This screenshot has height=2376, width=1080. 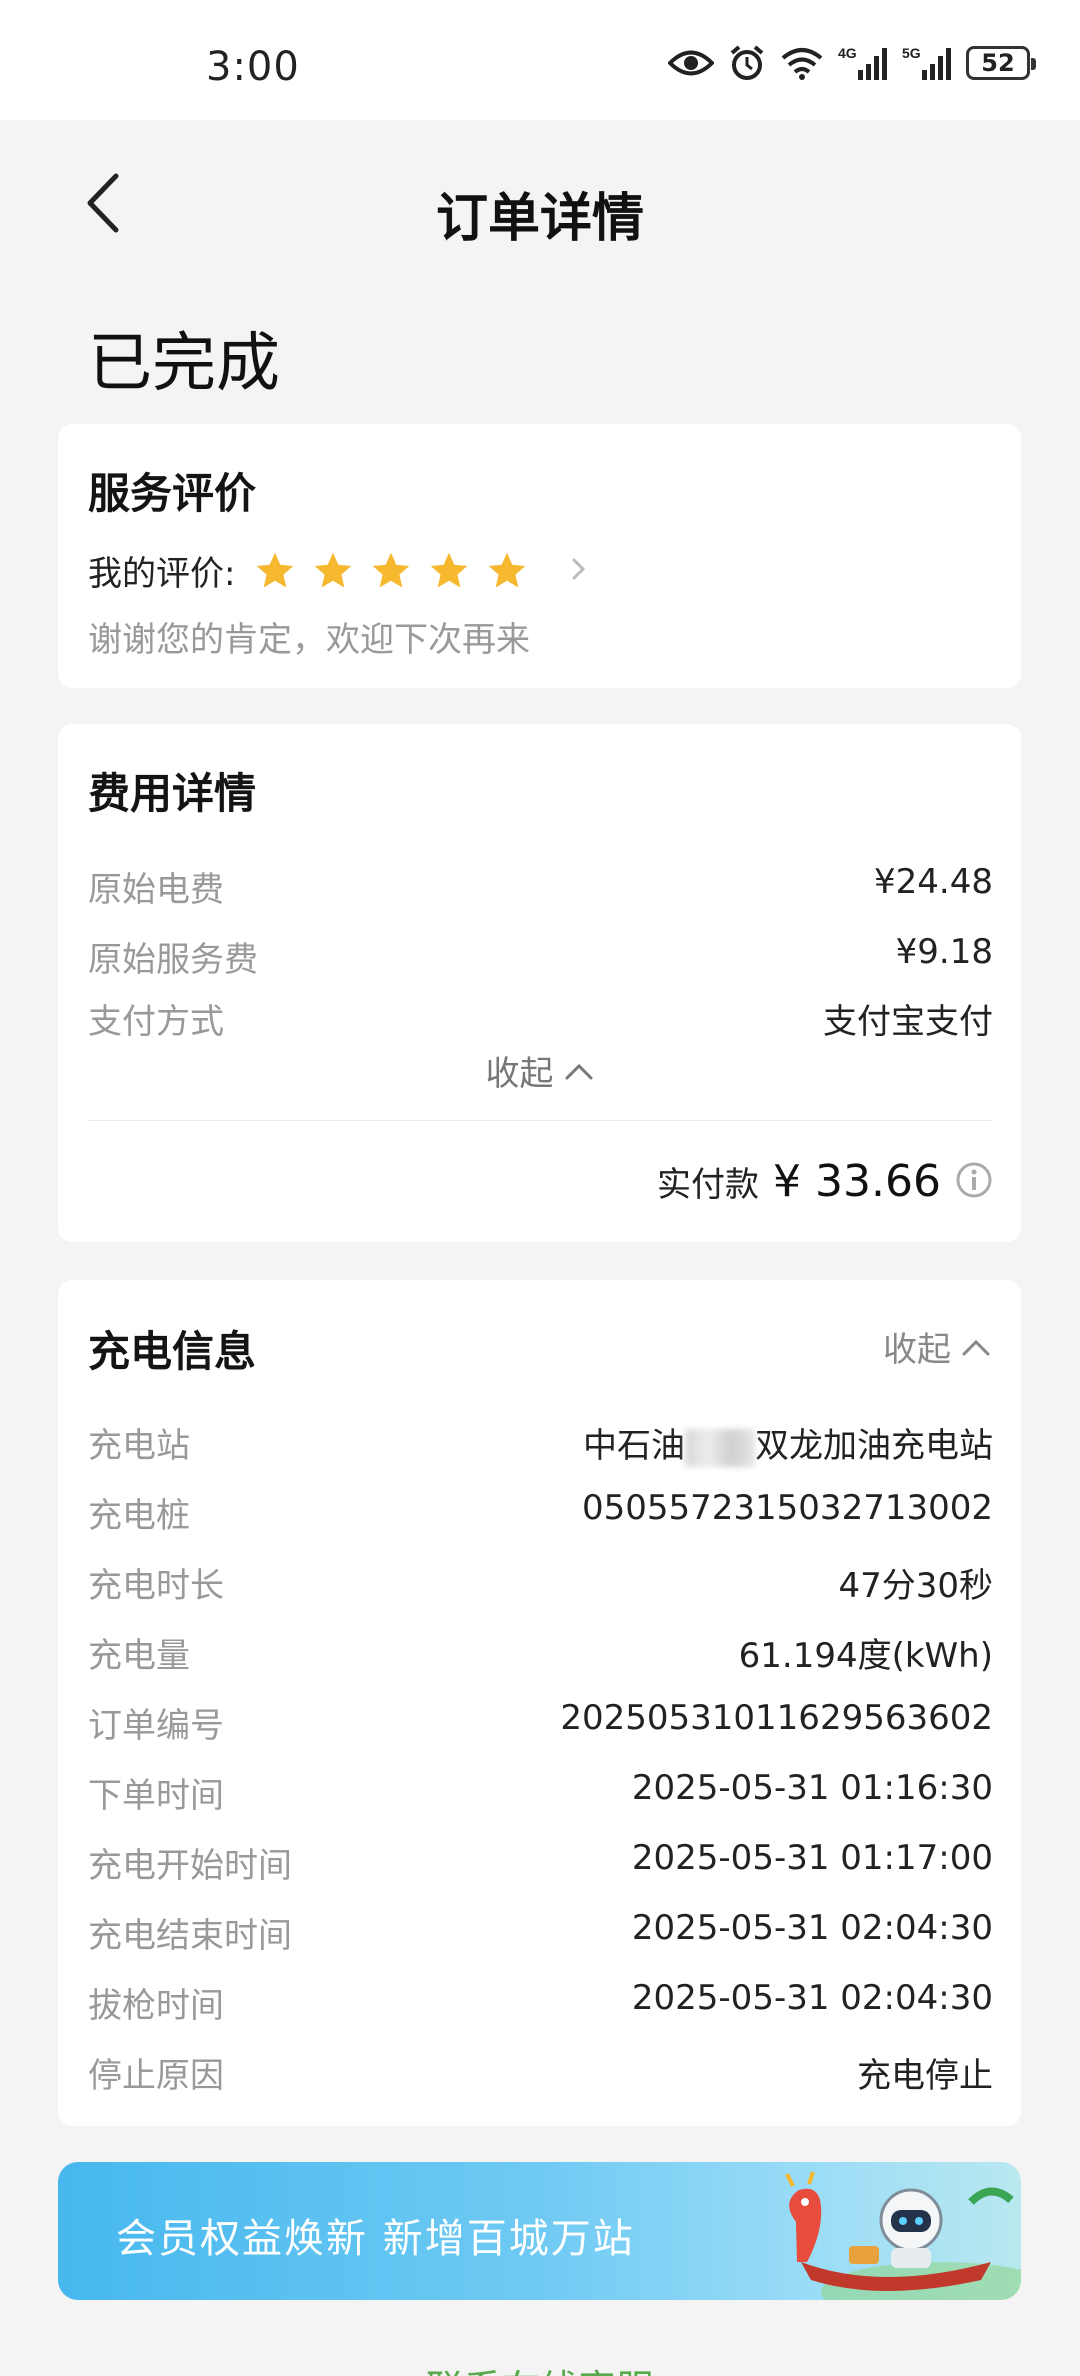 What do you see at coordinates (927, 63) in the screenshot?
I see `signal-5g-icon: 5G` at bounding box center [927, 63].